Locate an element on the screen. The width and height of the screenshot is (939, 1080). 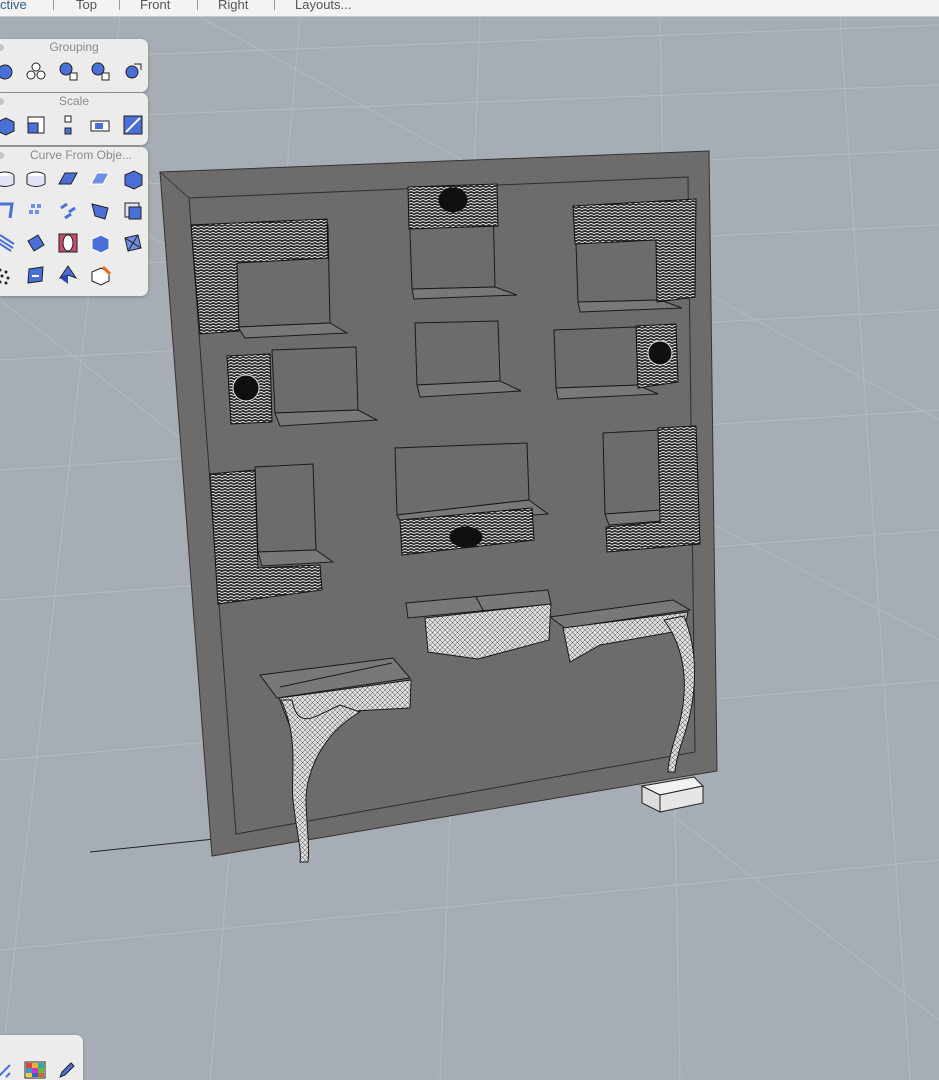
scale-3d-icon is located at coordinates (8, 125).